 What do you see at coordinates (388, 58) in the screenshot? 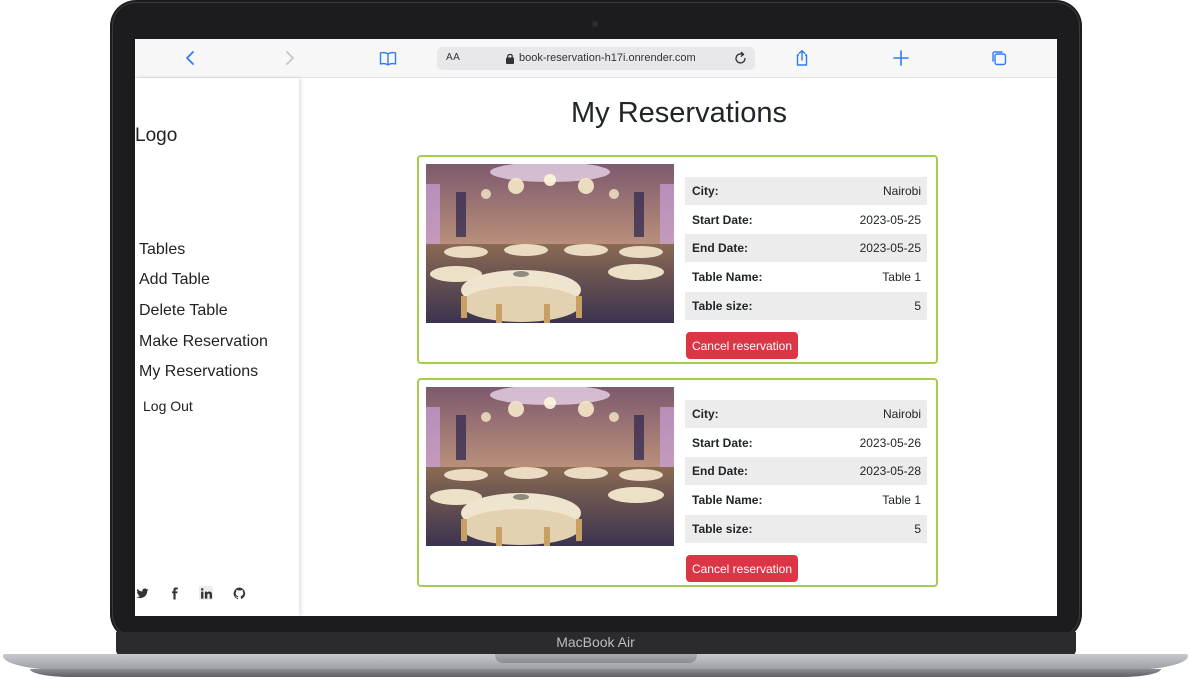
I see `bookmarks-icon` at bounding box center [388, 58].